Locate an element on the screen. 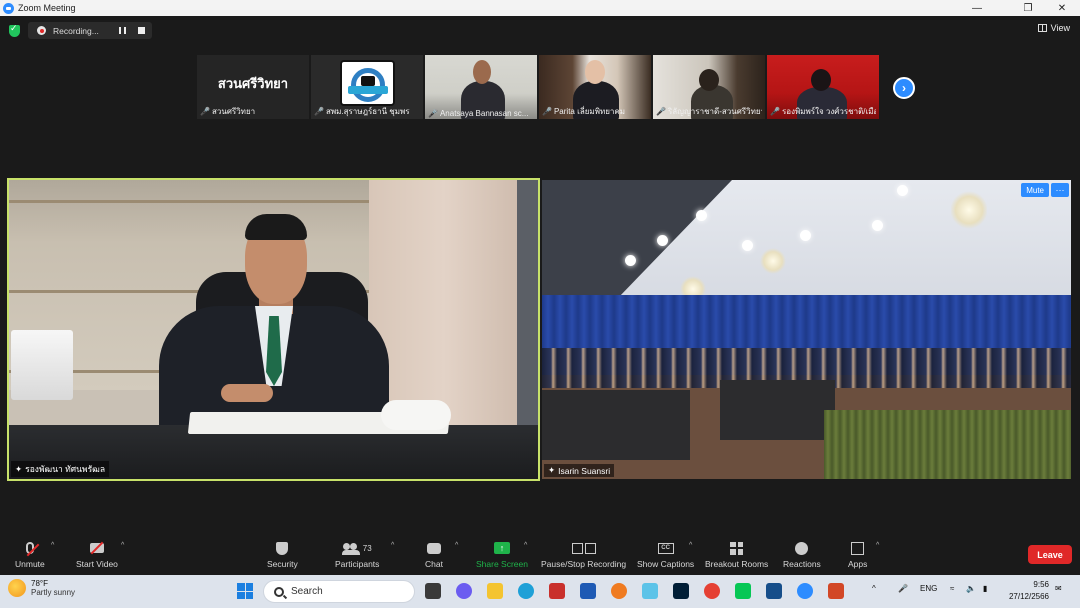  audio-options-caret-icon: ^ is located at coordinates (52, 545).